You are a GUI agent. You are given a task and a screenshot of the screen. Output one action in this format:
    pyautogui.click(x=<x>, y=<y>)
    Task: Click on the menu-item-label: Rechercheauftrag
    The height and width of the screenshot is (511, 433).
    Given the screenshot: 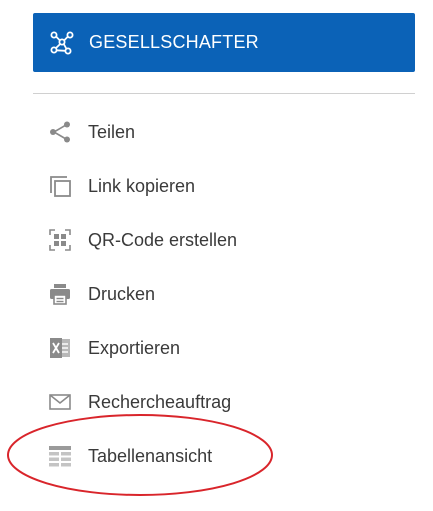 What is the action you would take?
    pyautogui.click(x=160, y=401)
    